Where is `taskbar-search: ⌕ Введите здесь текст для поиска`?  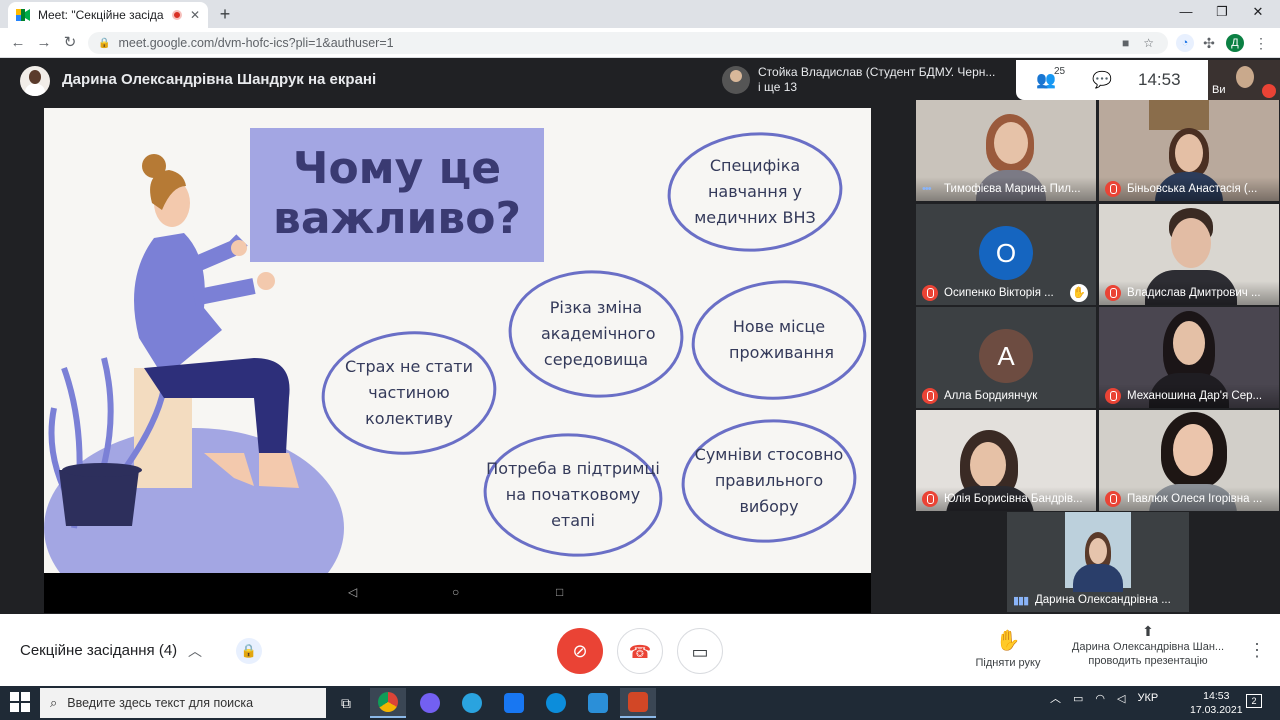 taskbar-search: ⌕ Введите здесь текст для поиска is located at coordinates (183, 703).